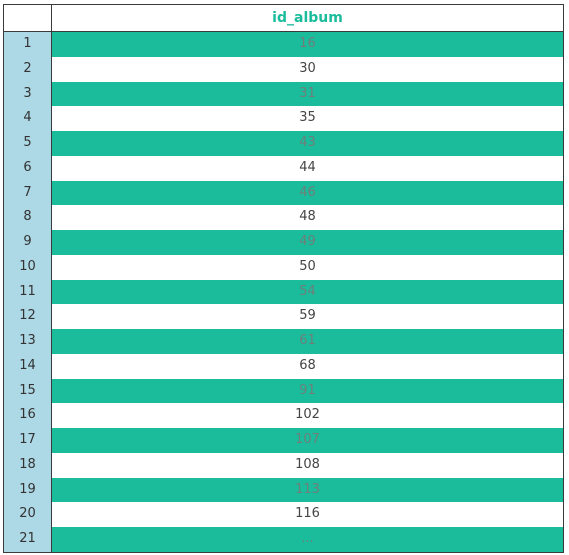 This screenshot has width=569, height=555. Describe the element at coordinates (28, 143) in the screenshot. I see `row-number: 5` at that location.